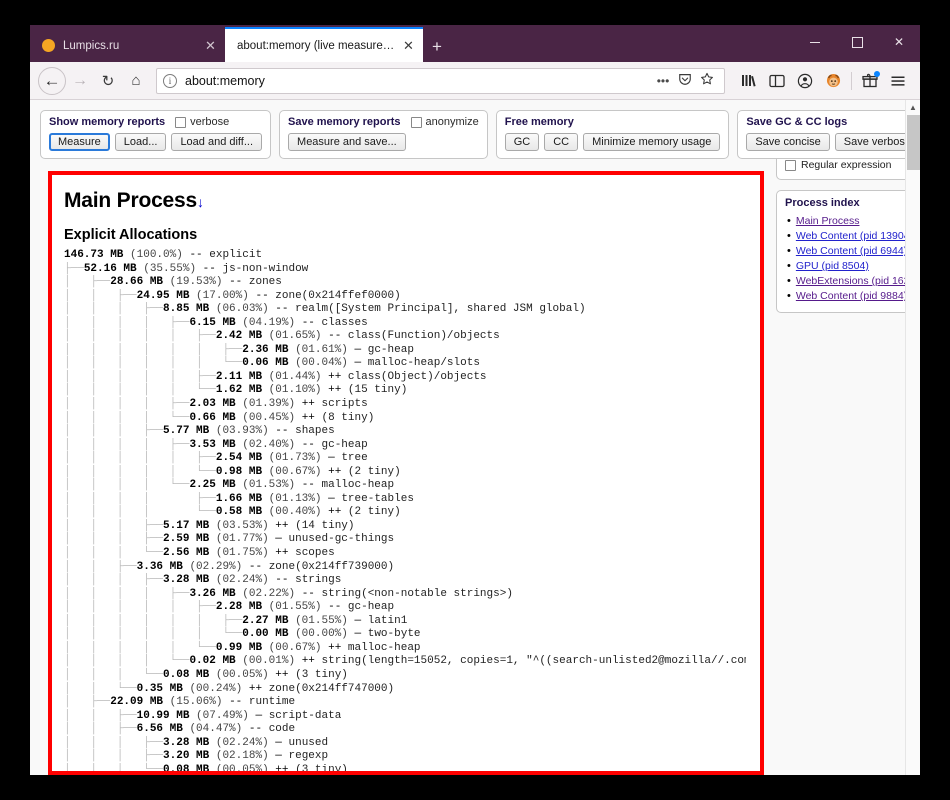 This screenshot has width=950, height=800. What do you see at coordinates (707, 80) in the screenshot?
I see `bookmark-star-icon` at bounding box center [707, 80].